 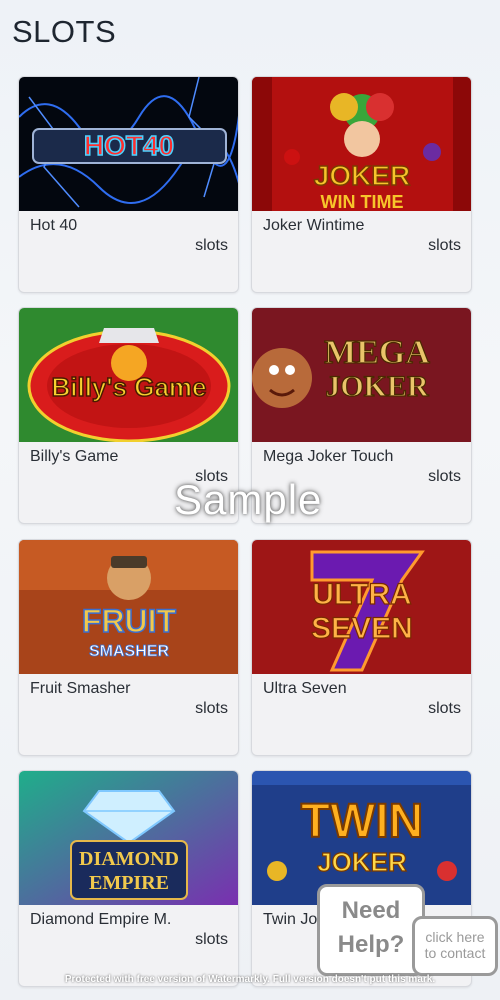 I want to click on need-help-button: Need Help?, so click(x=371, y=930).